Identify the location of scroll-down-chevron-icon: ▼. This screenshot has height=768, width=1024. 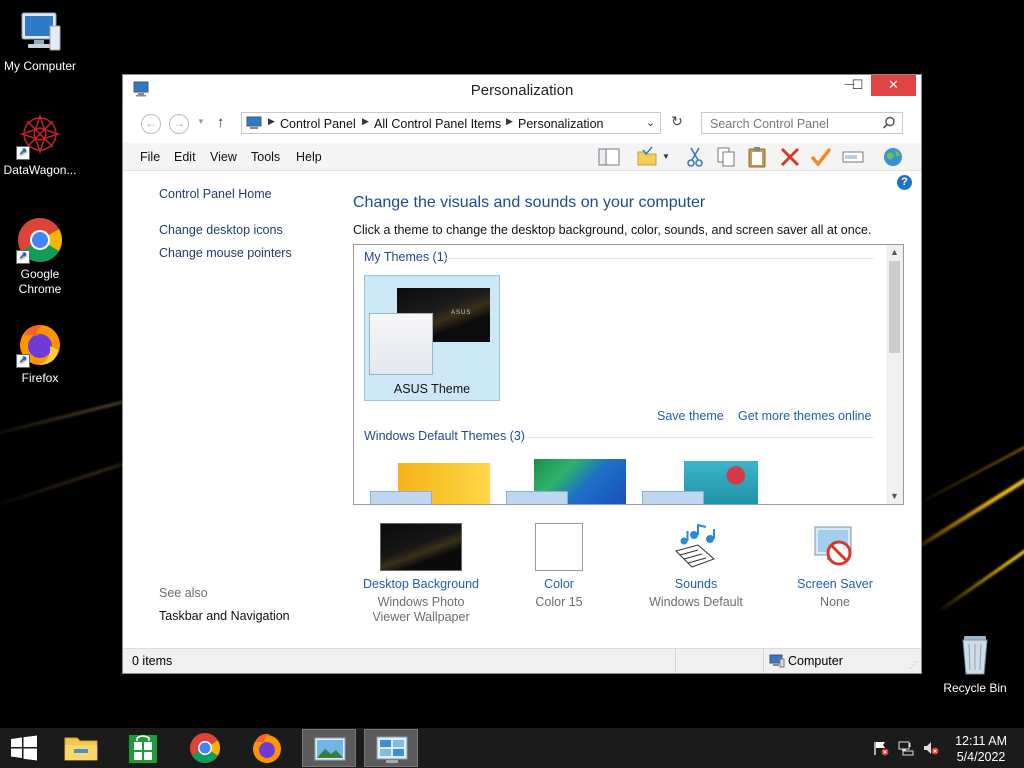
(894, 496).